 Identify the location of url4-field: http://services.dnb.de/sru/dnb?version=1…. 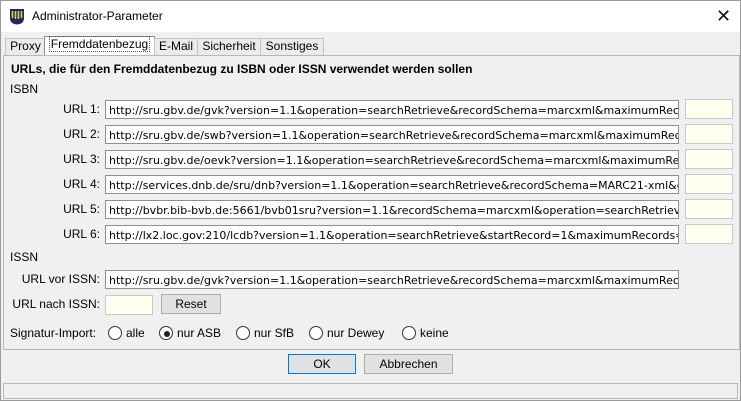
(392, 184).